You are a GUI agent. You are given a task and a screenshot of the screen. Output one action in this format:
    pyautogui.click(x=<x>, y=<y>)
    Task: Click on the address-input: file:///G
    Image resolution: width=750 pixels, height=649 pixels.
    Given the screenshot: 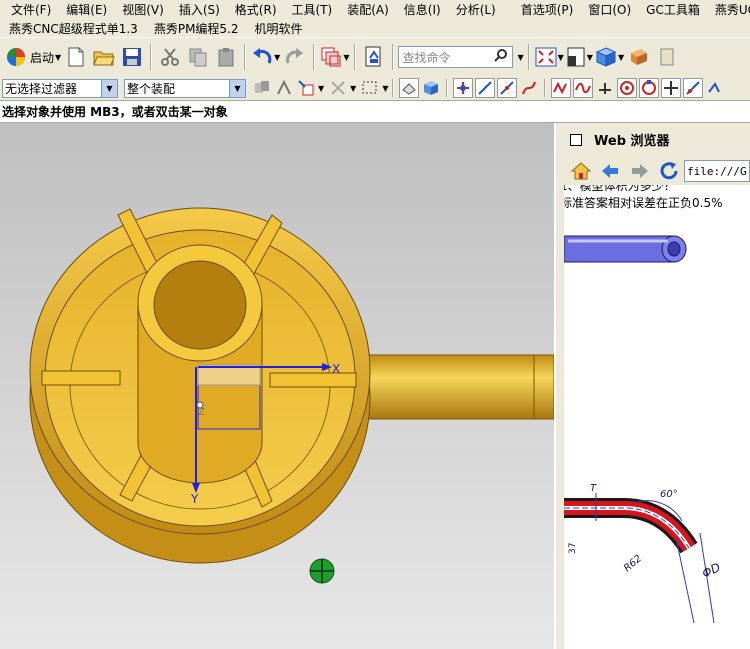 What is the action you would take?
    pyautogui.click(x=717, y=171)
    